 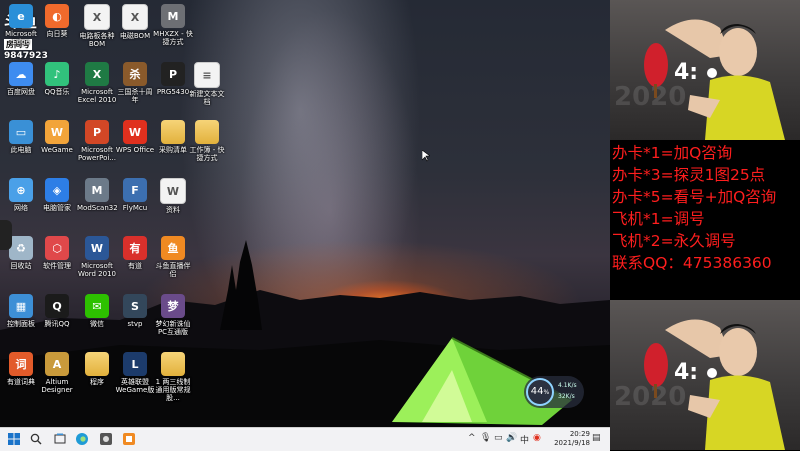 I want to click on desktop-icon: ◐ 向日葵, so click(x=57, y=31).